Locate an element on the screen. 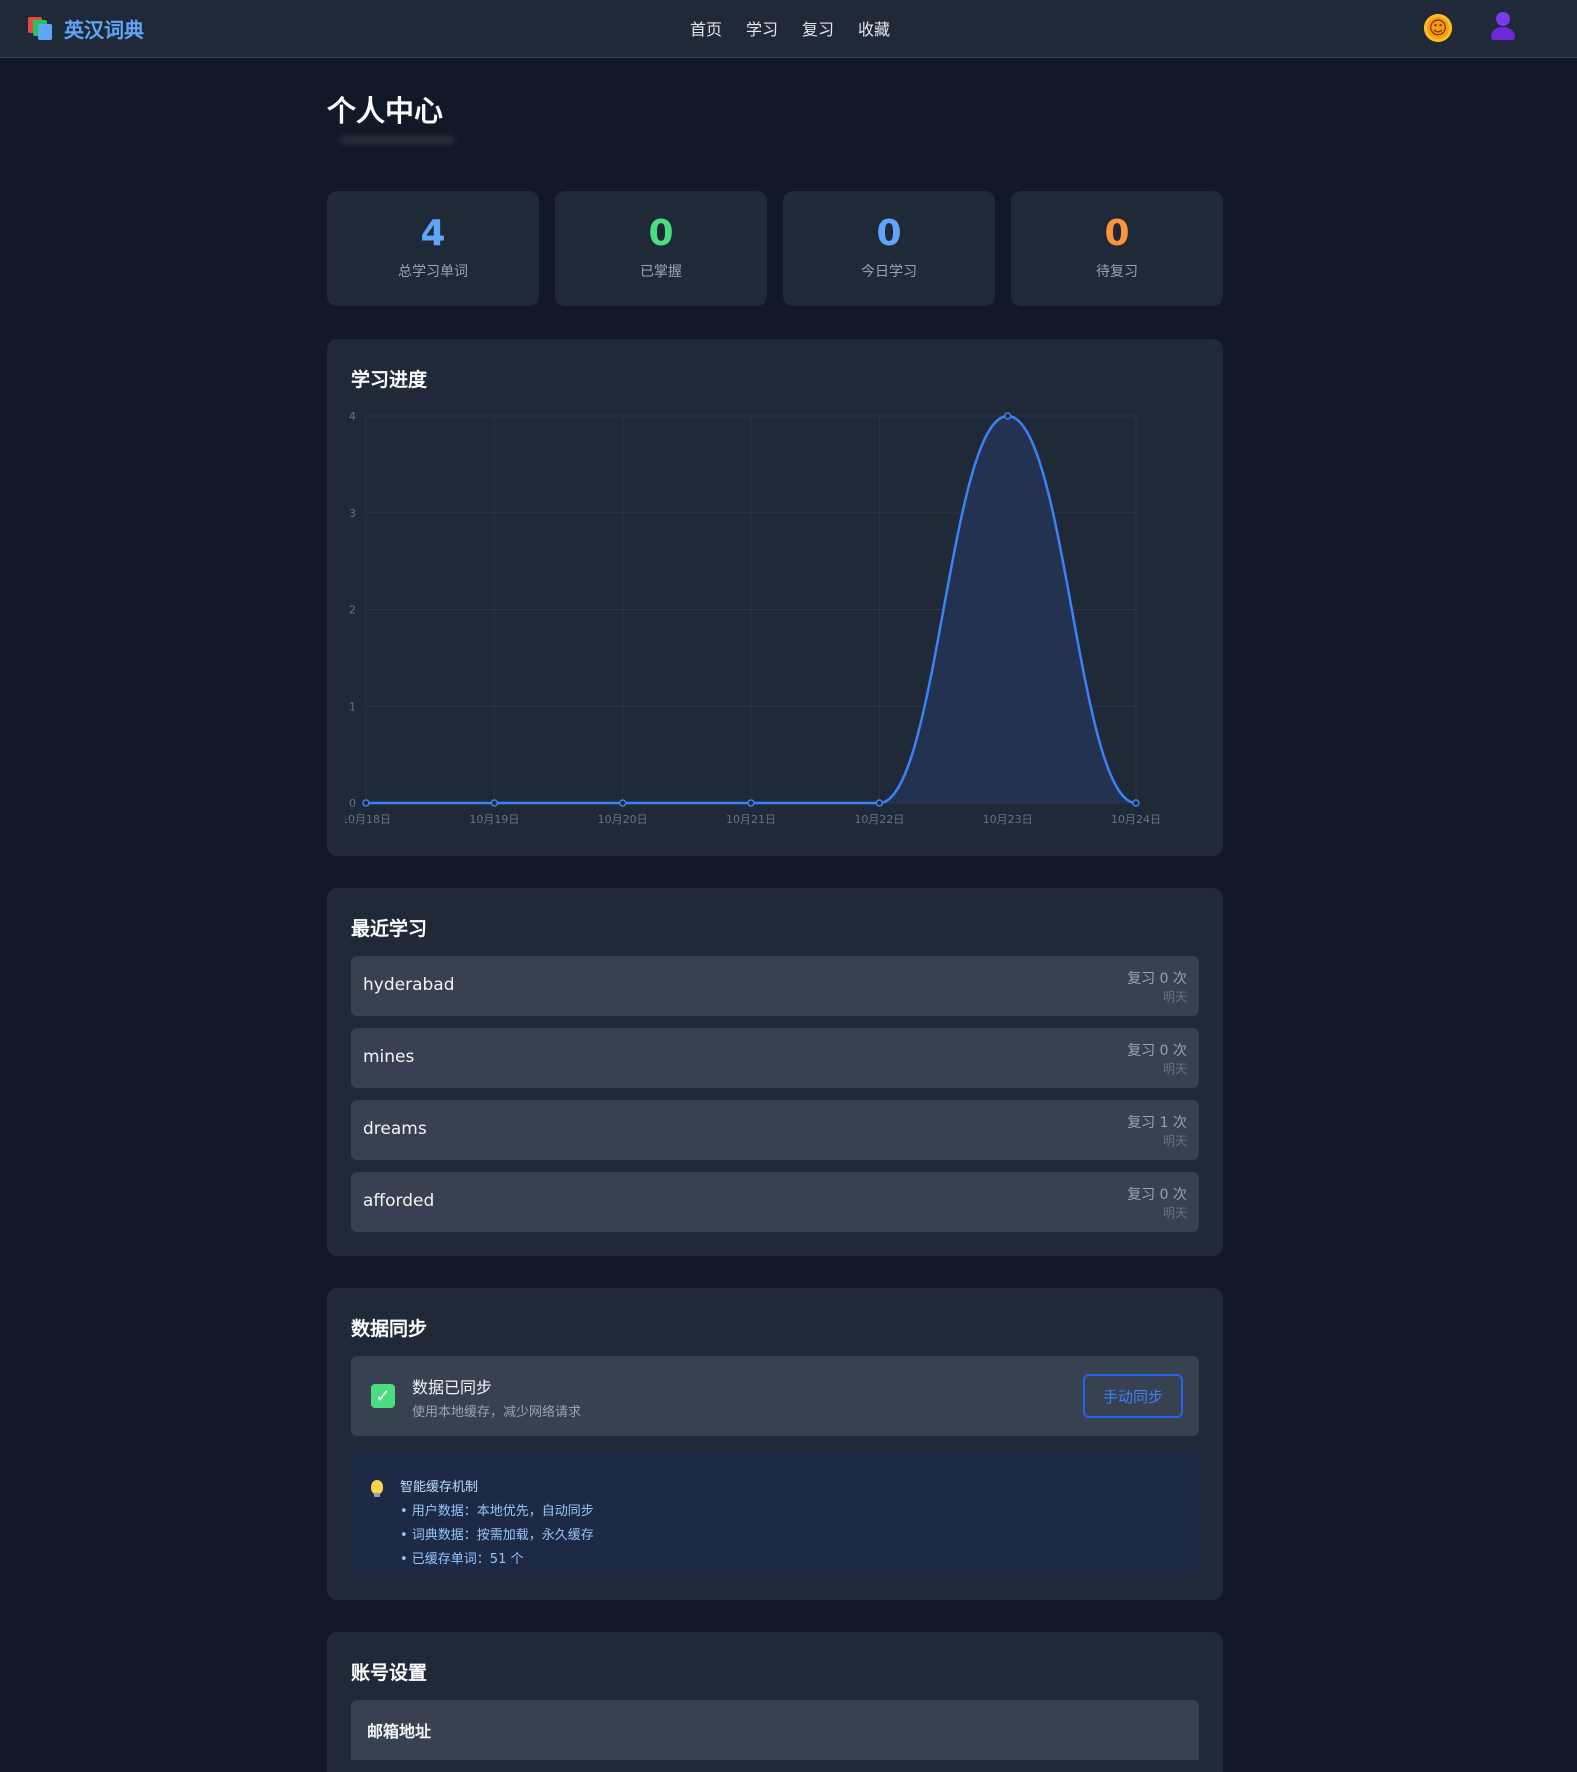 Image resolution: width=1577 pixels, height=1772 pixels. manual-sync-button: 手动同步 is located at coordinates (1133, 1396).